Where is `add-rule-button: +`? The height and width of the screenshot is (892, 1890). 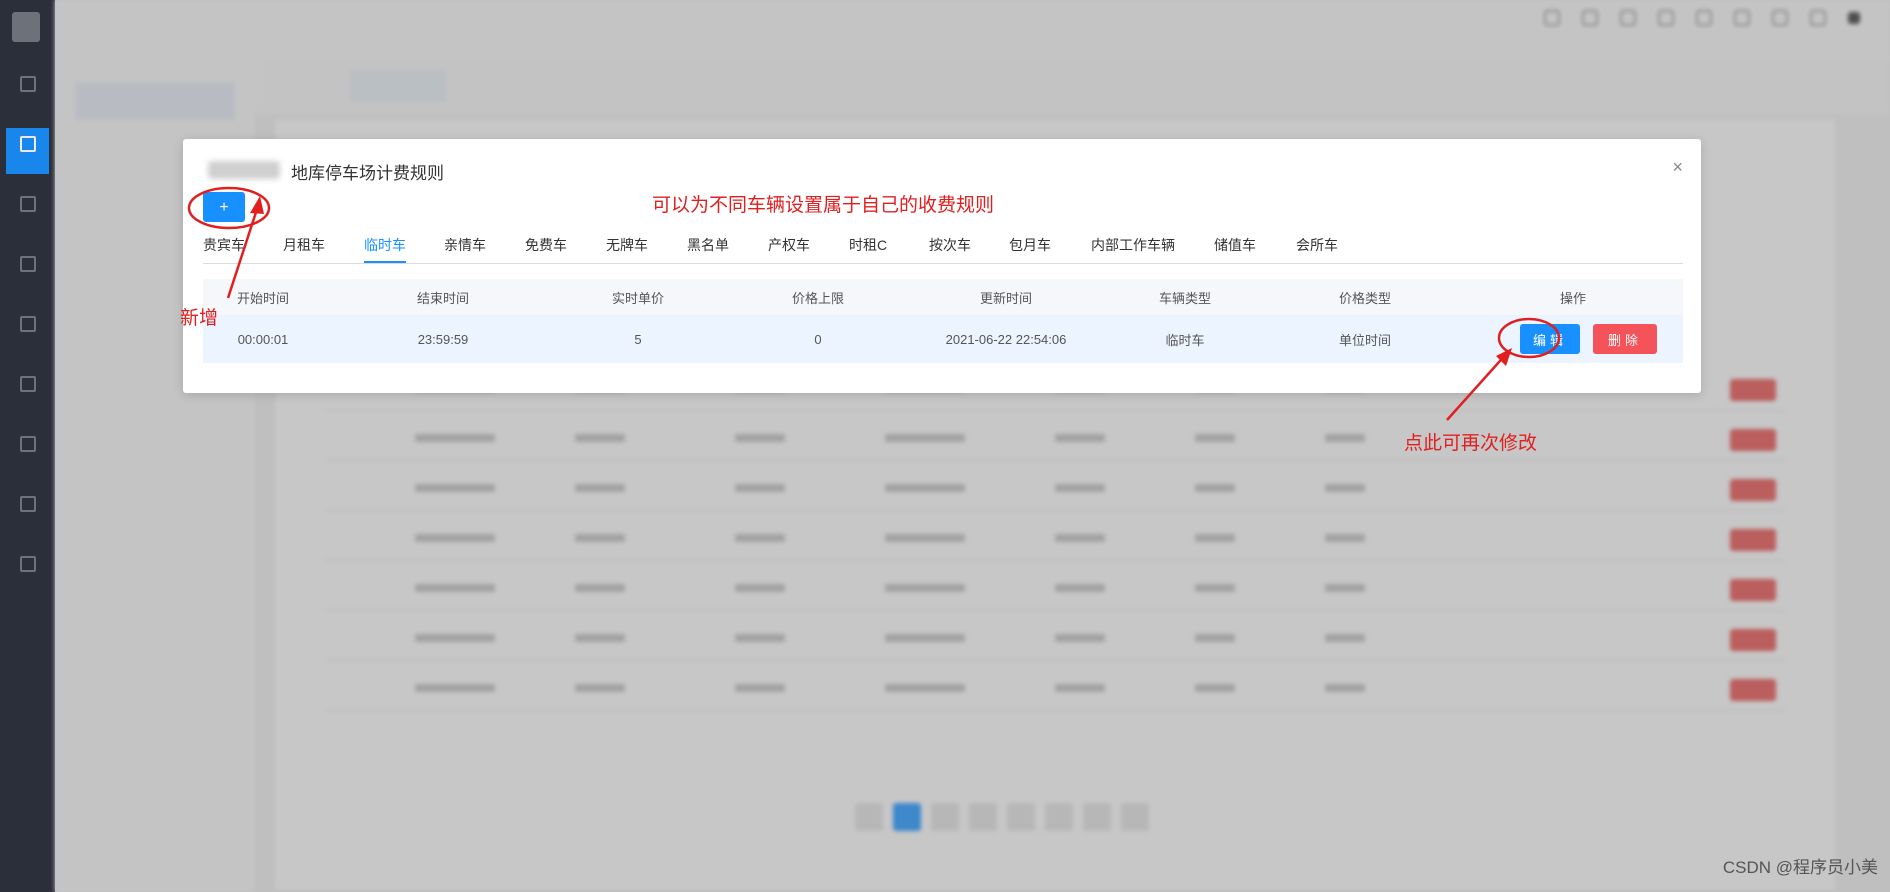
add-rule-button: + is located at coordinates (224, 207).